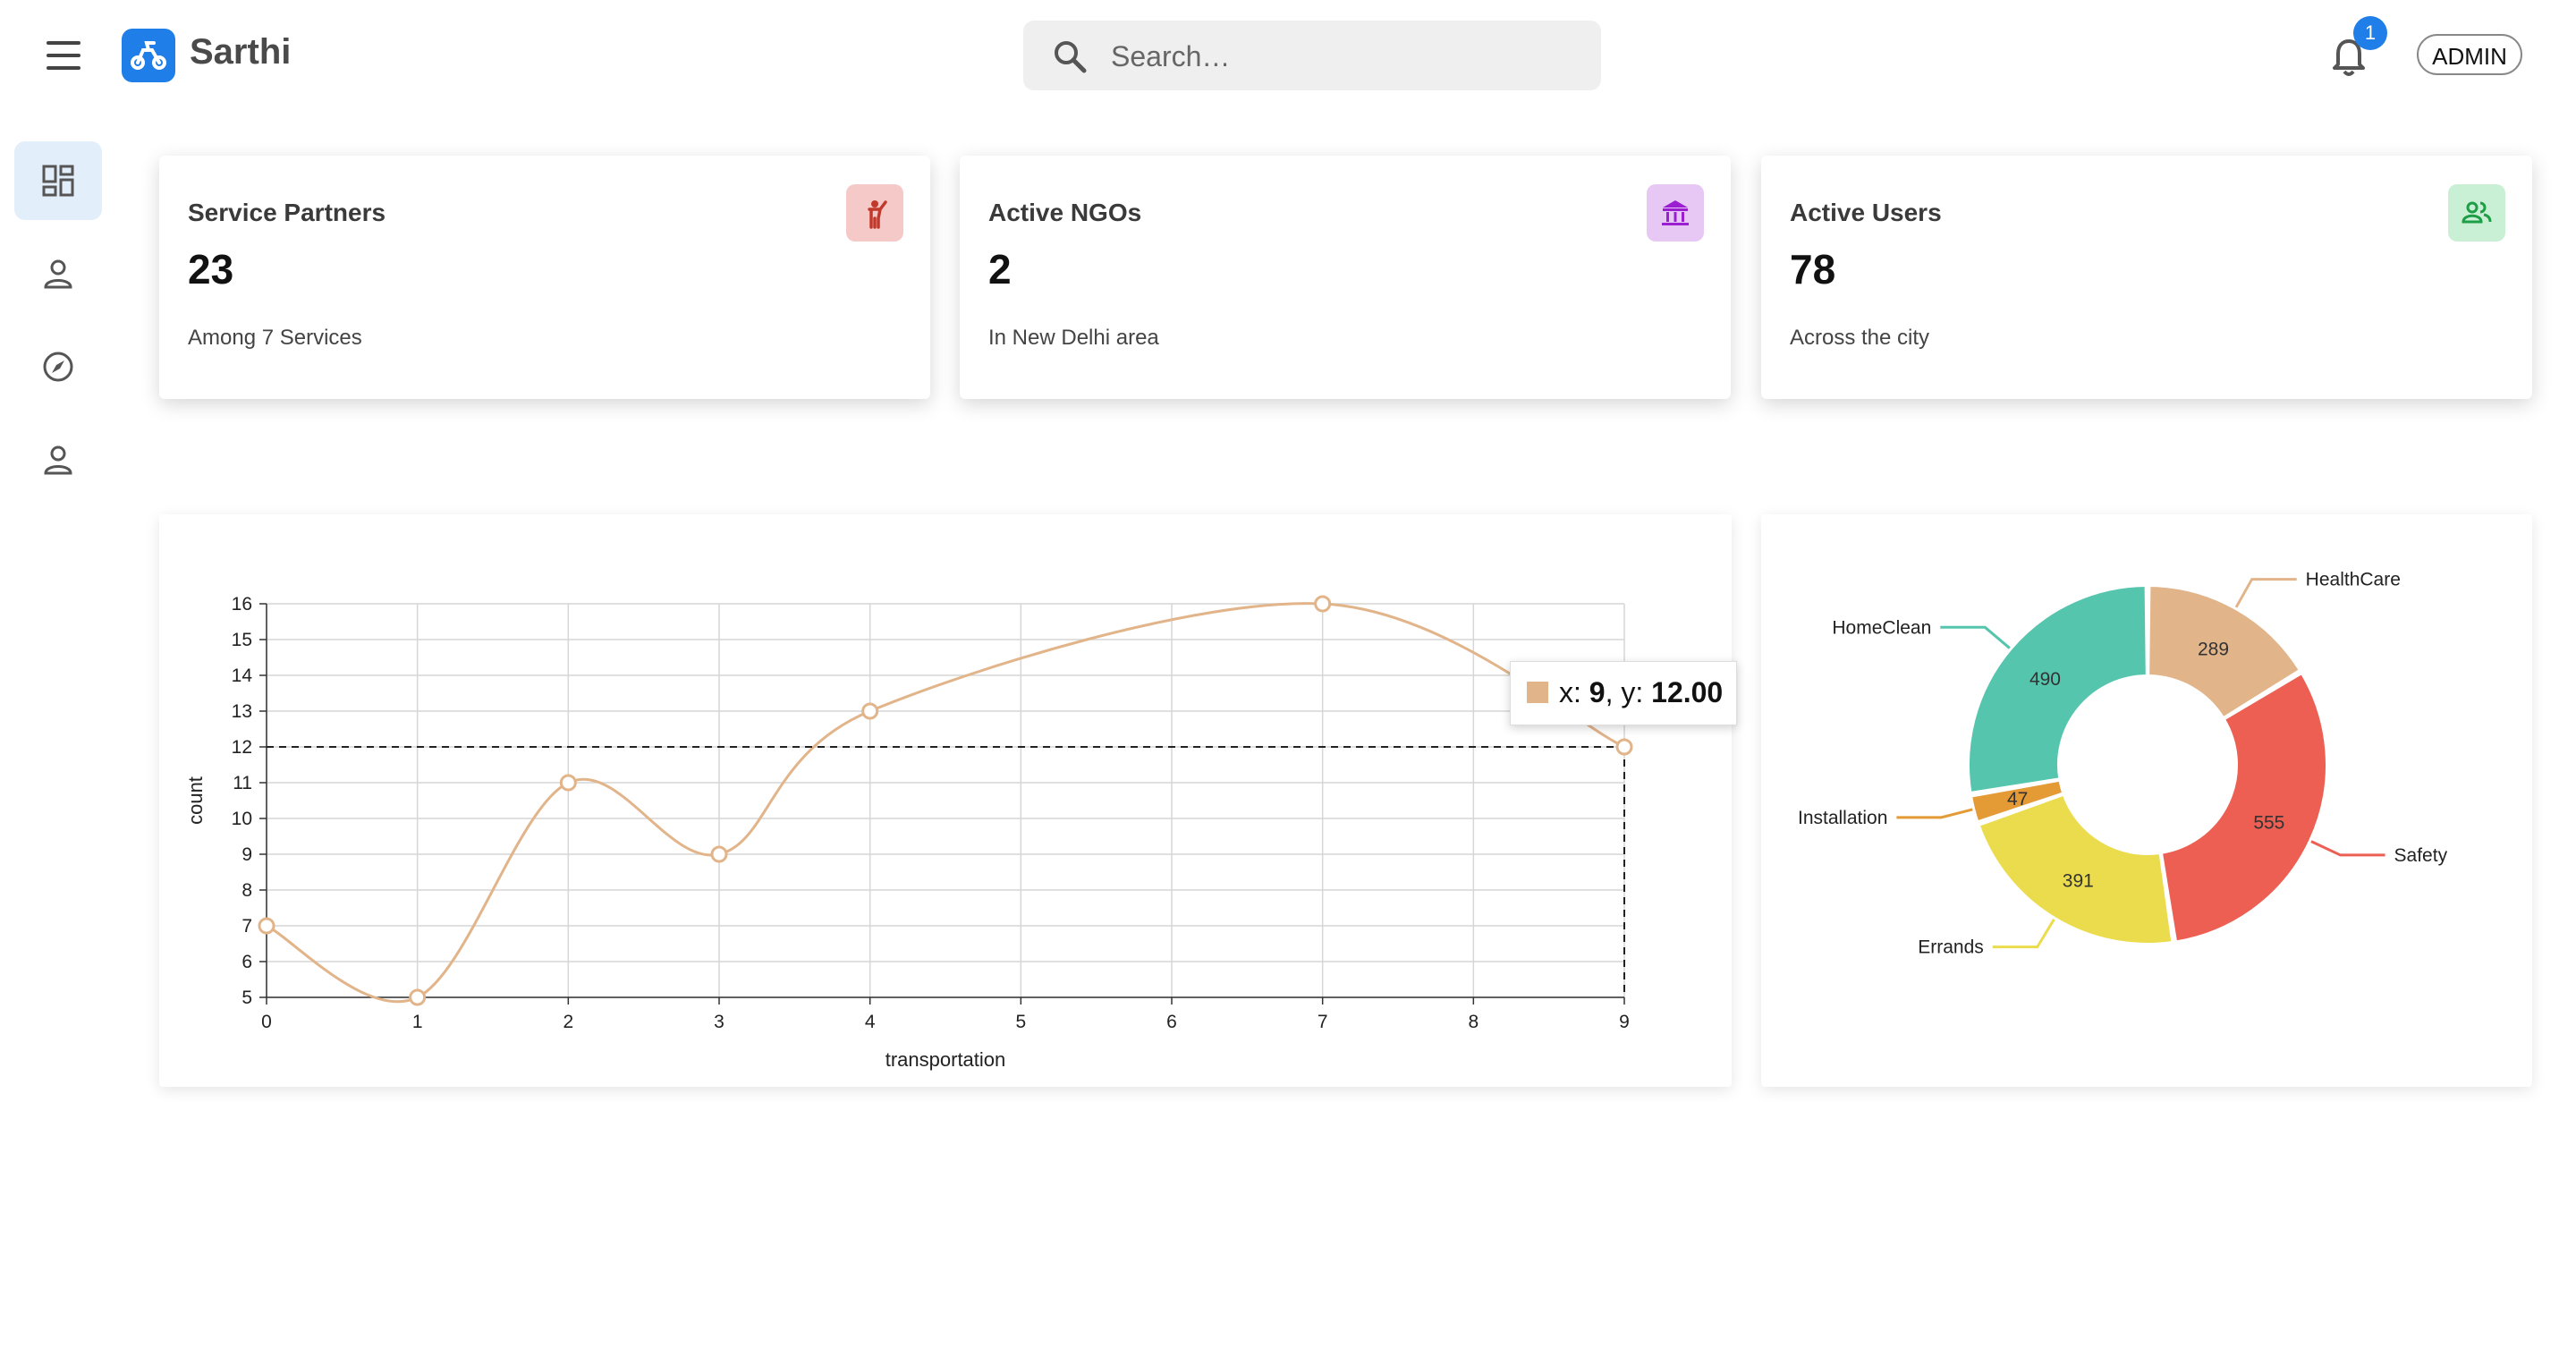  I want to click on y-axis-label: count, so click(195, 800).